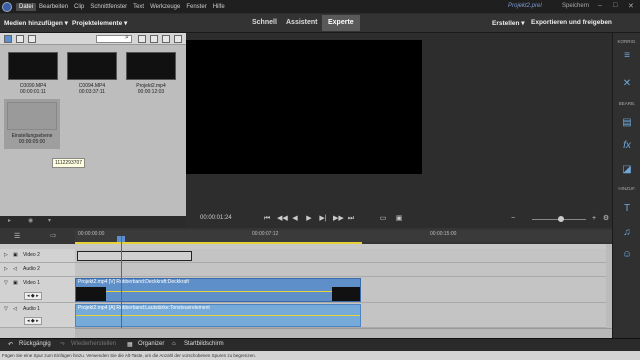  Describe the element at coordinates (309, 219) in the screenshot. I see `play-icon: ▶` at that location.